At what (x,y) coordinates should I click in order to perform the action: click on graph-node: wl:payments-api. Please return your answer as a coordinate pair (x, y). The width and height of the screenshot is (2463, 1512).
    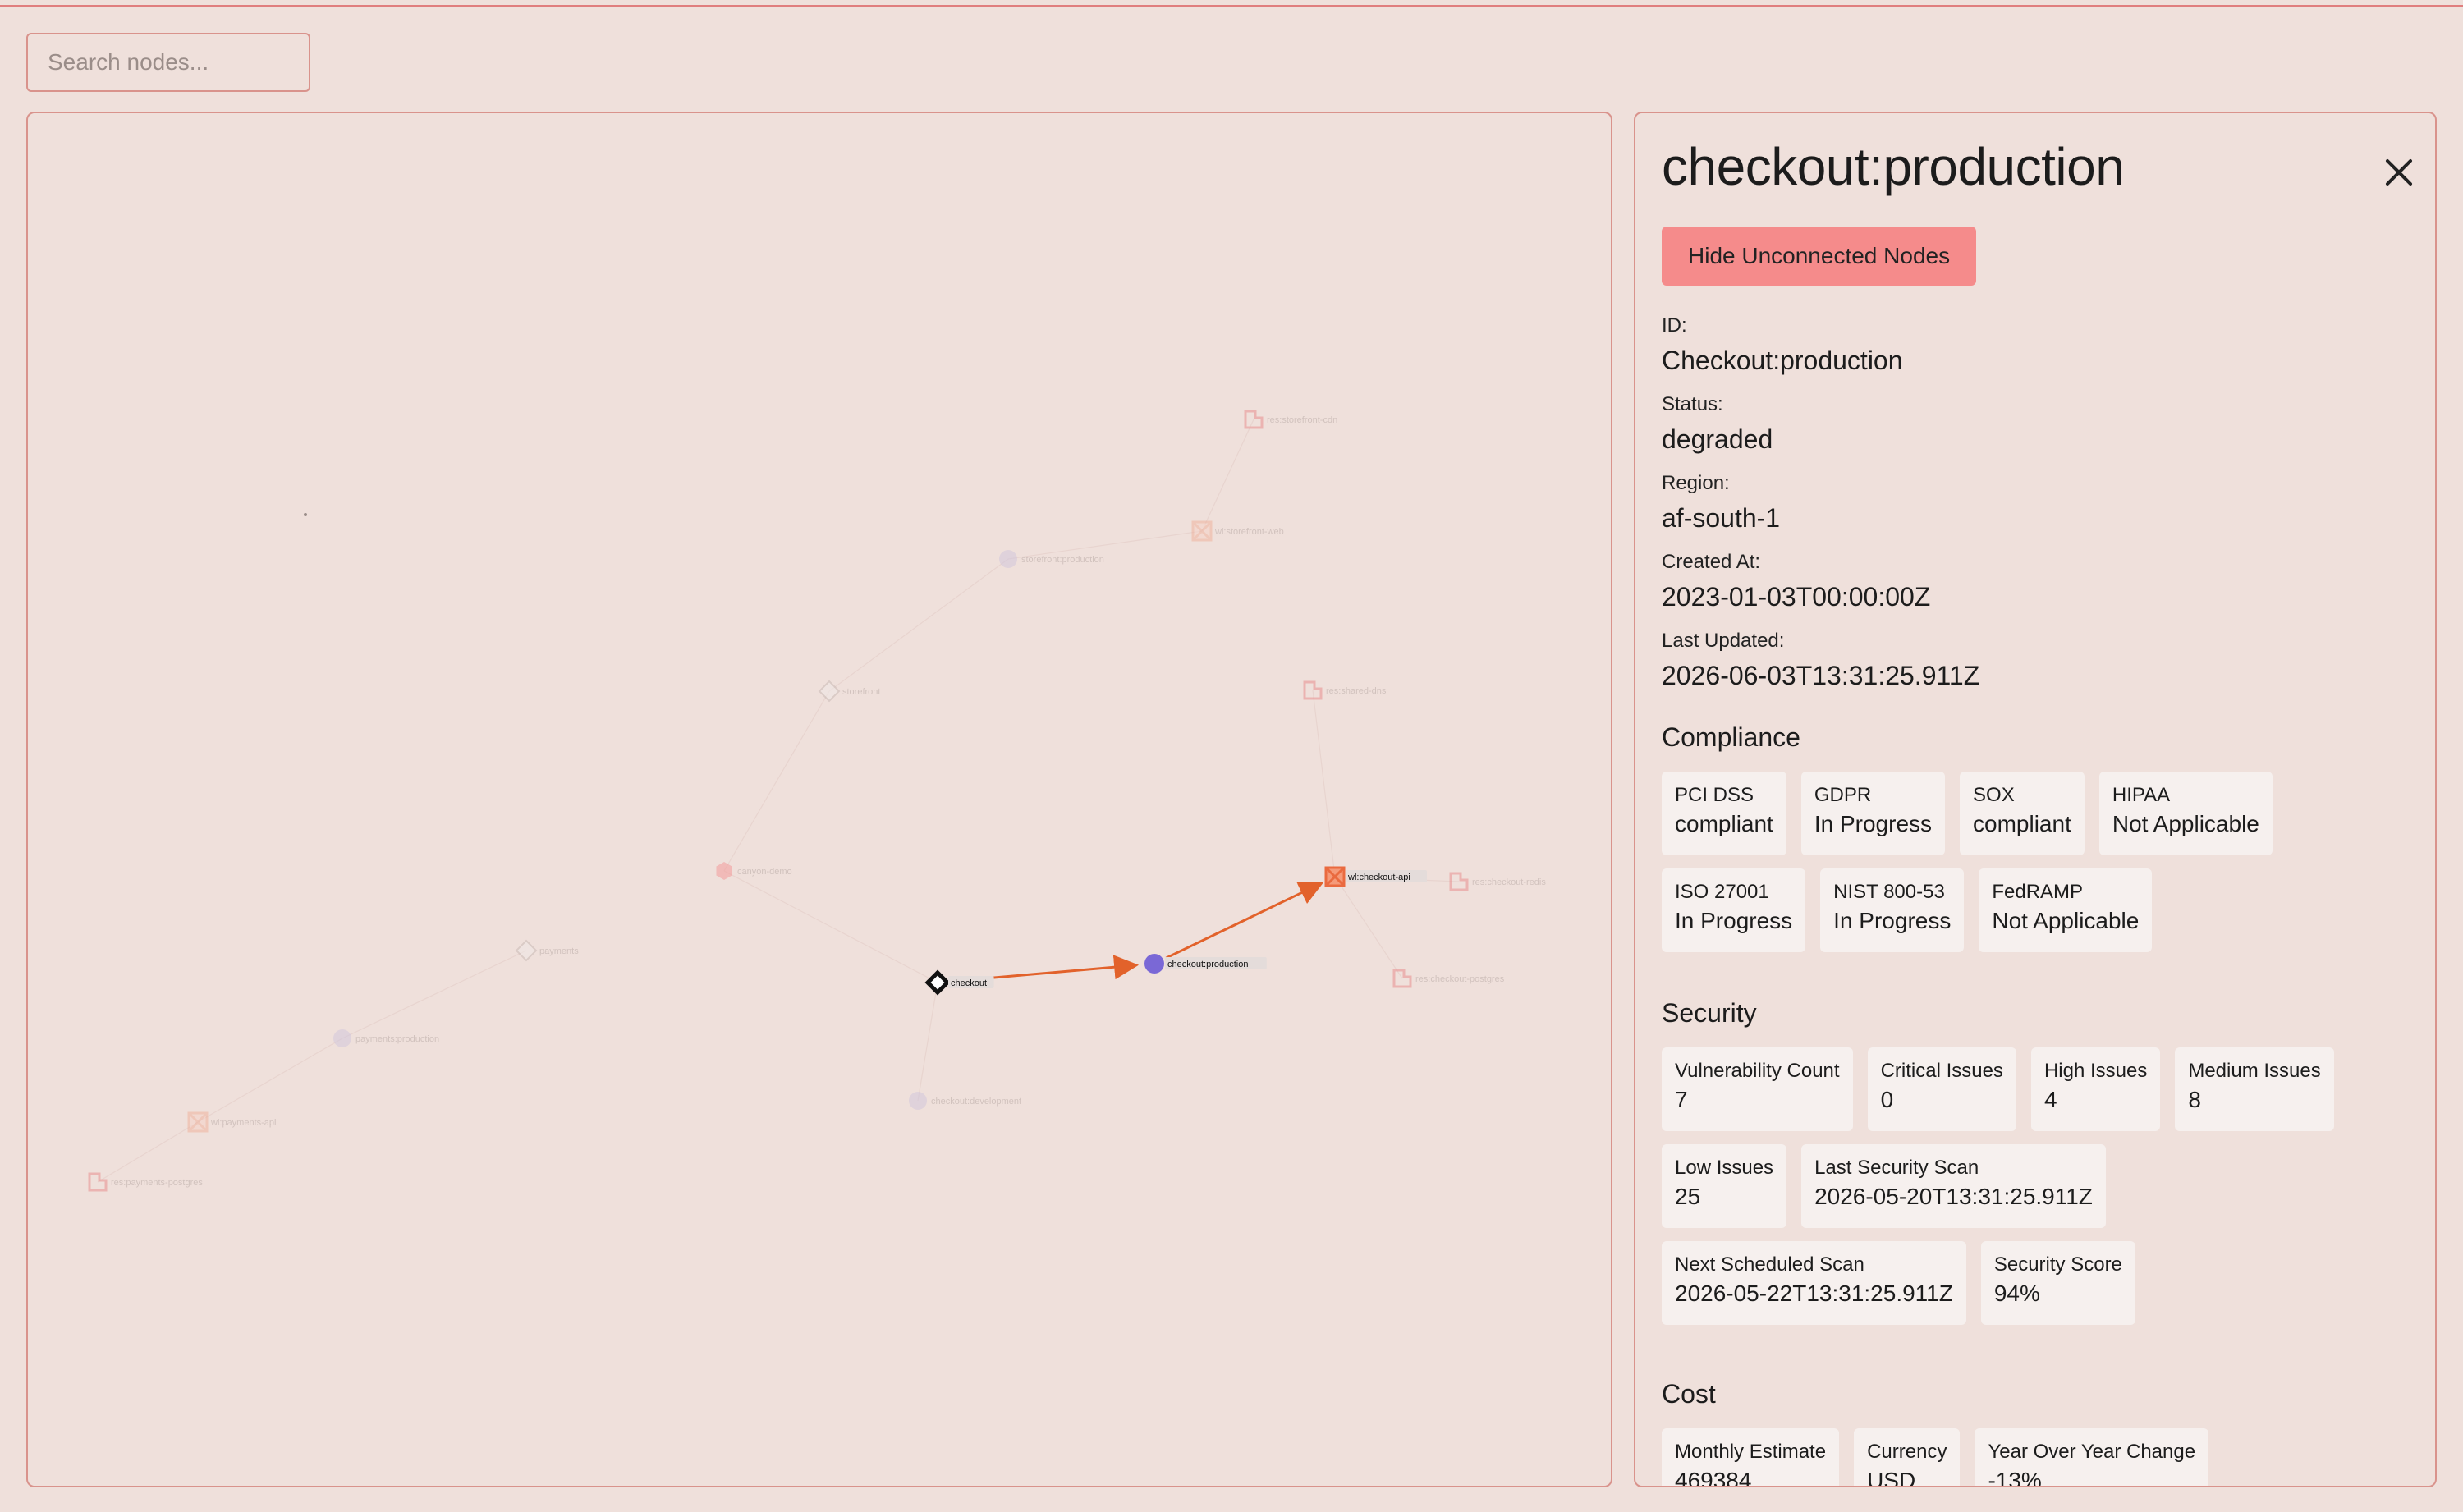
    Looking at the image, I should click on (231, 1122).